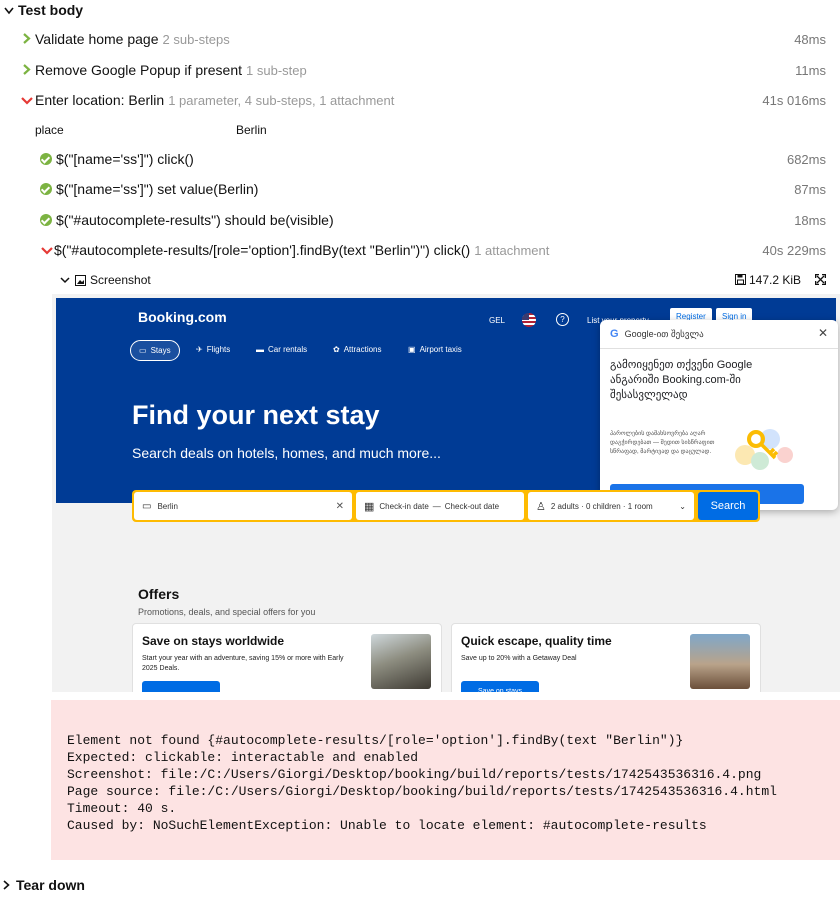 This screenshot has width=840, height=909. What do you see at coordinates (420, 885) in the screenshot?
I see `section-tear-down: Tear down` at bounding box center [420, 885].